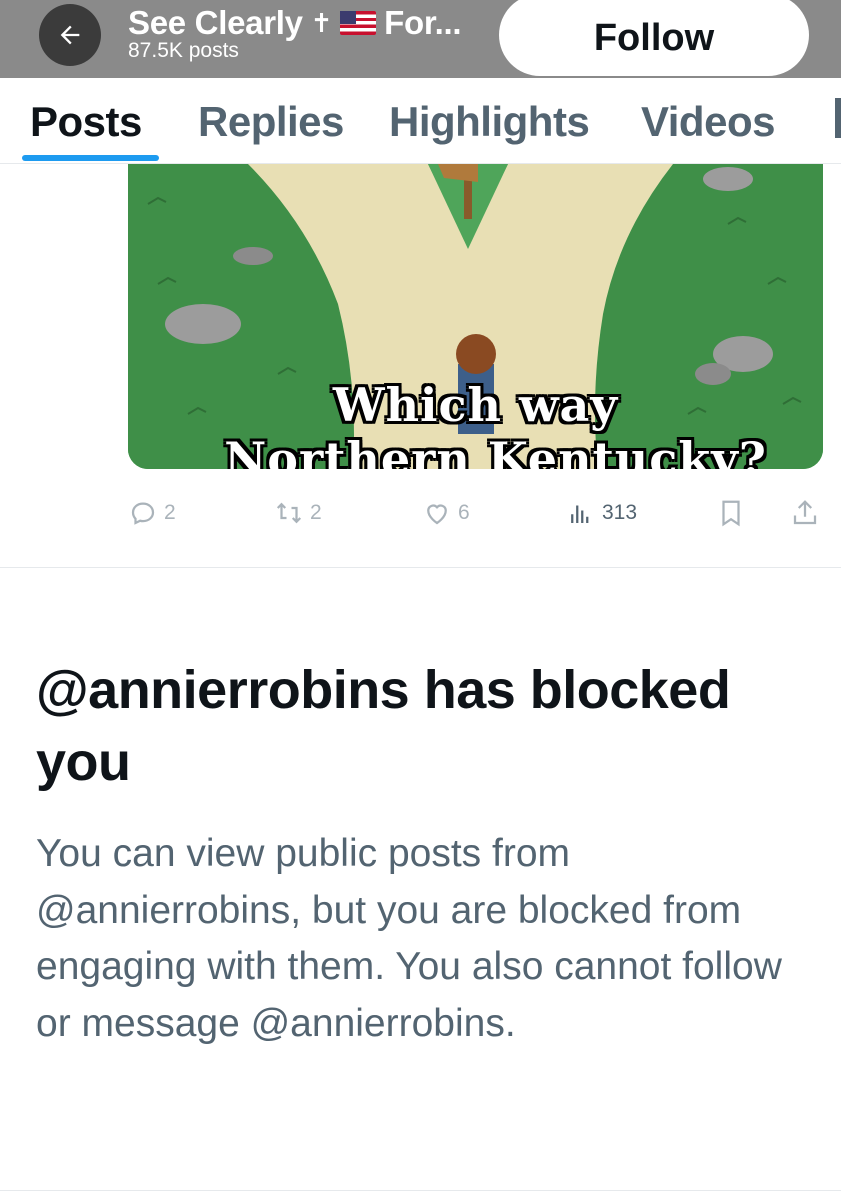 The width and height of the screenshot is (841, 1200). Describe the element at coordinates (620, 512) in the screenshot. I see `views-count: 313` at that location.